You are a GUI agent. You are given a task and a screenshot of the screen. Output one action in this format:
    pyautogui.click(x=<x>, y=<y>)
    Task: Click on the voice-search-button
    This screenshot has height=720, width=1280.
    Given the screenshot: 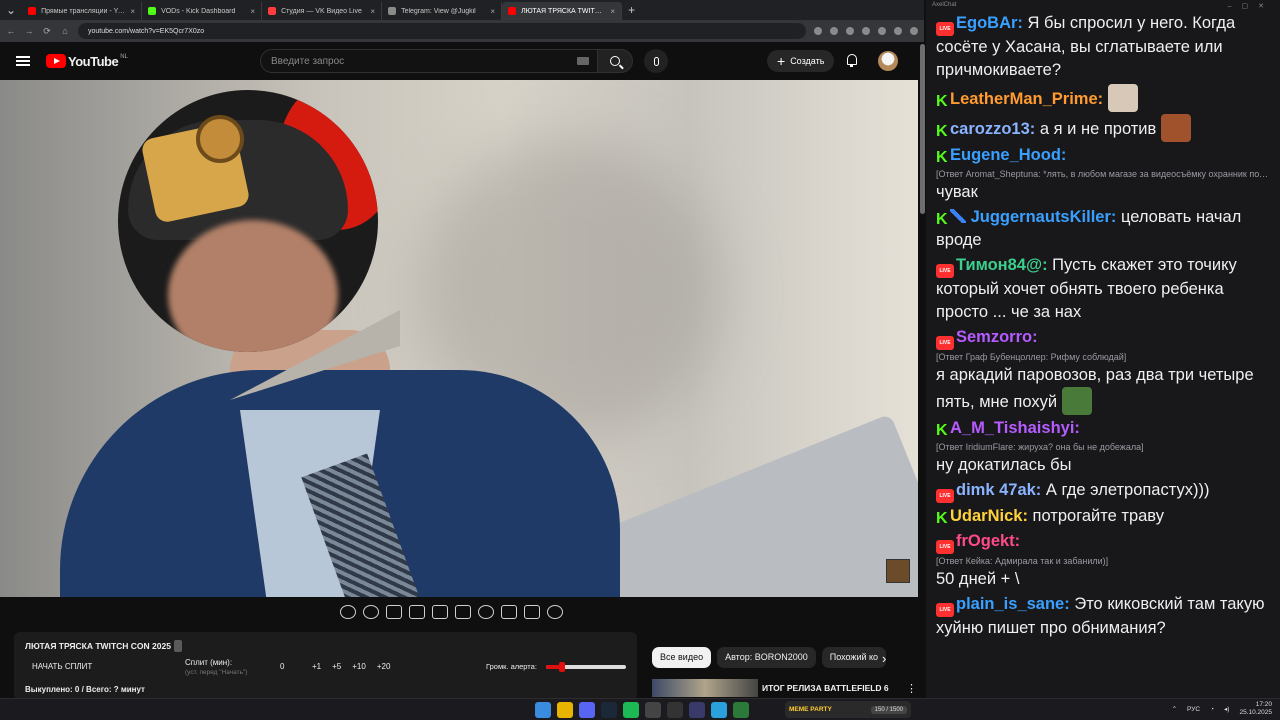 What is the action you would take?
    pyautogui.click(x=656, y=61)
    